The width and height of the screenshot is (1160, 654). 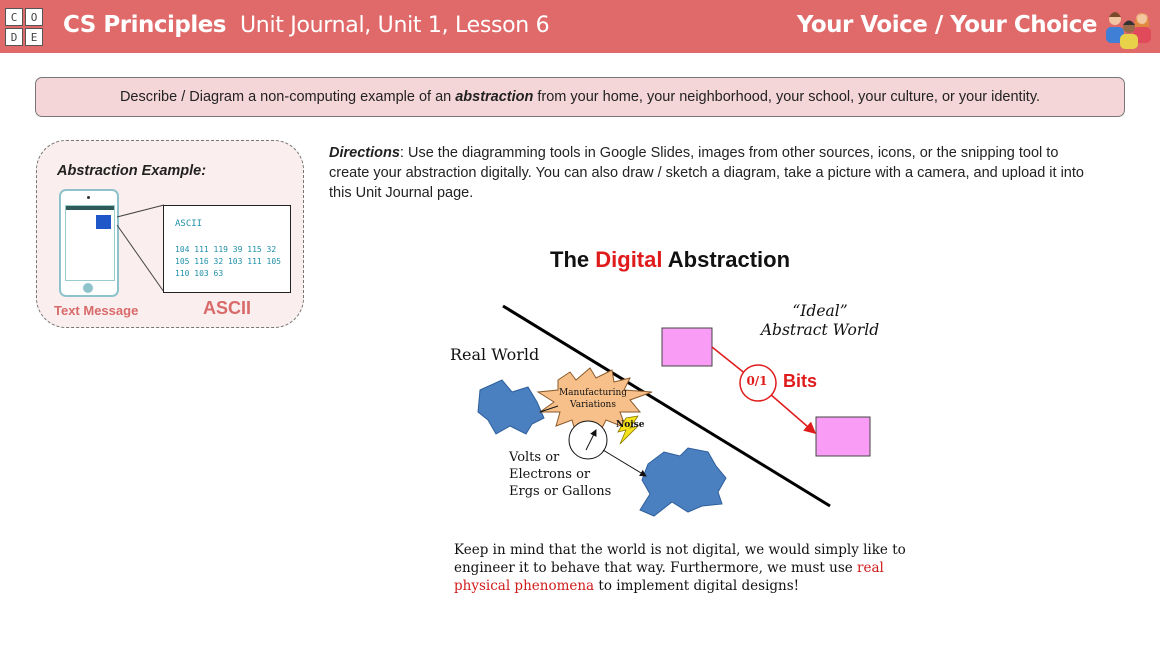 What do you see at coordinates (132, 171) in the screenshot?
I see `example-title: Abstraction Example:` at bounding box center [132, 171].